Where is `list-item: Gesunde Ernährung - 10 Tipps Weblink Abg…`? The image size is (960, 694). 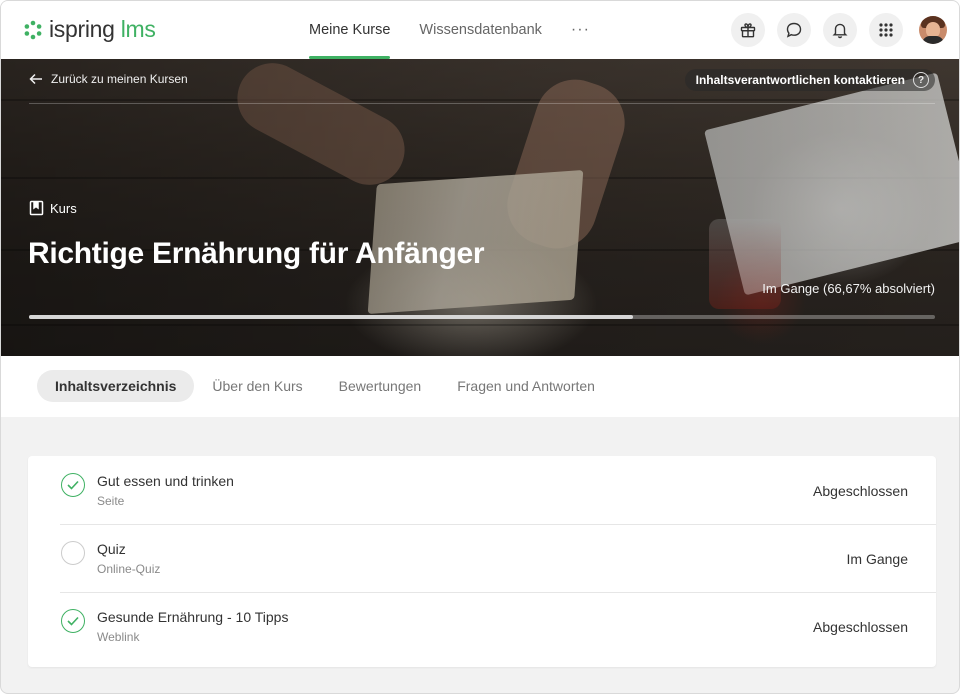 list-item: Gesunde Ernährung - 10 Tipps Weblink Abg… is located at coordinates (498, 626).